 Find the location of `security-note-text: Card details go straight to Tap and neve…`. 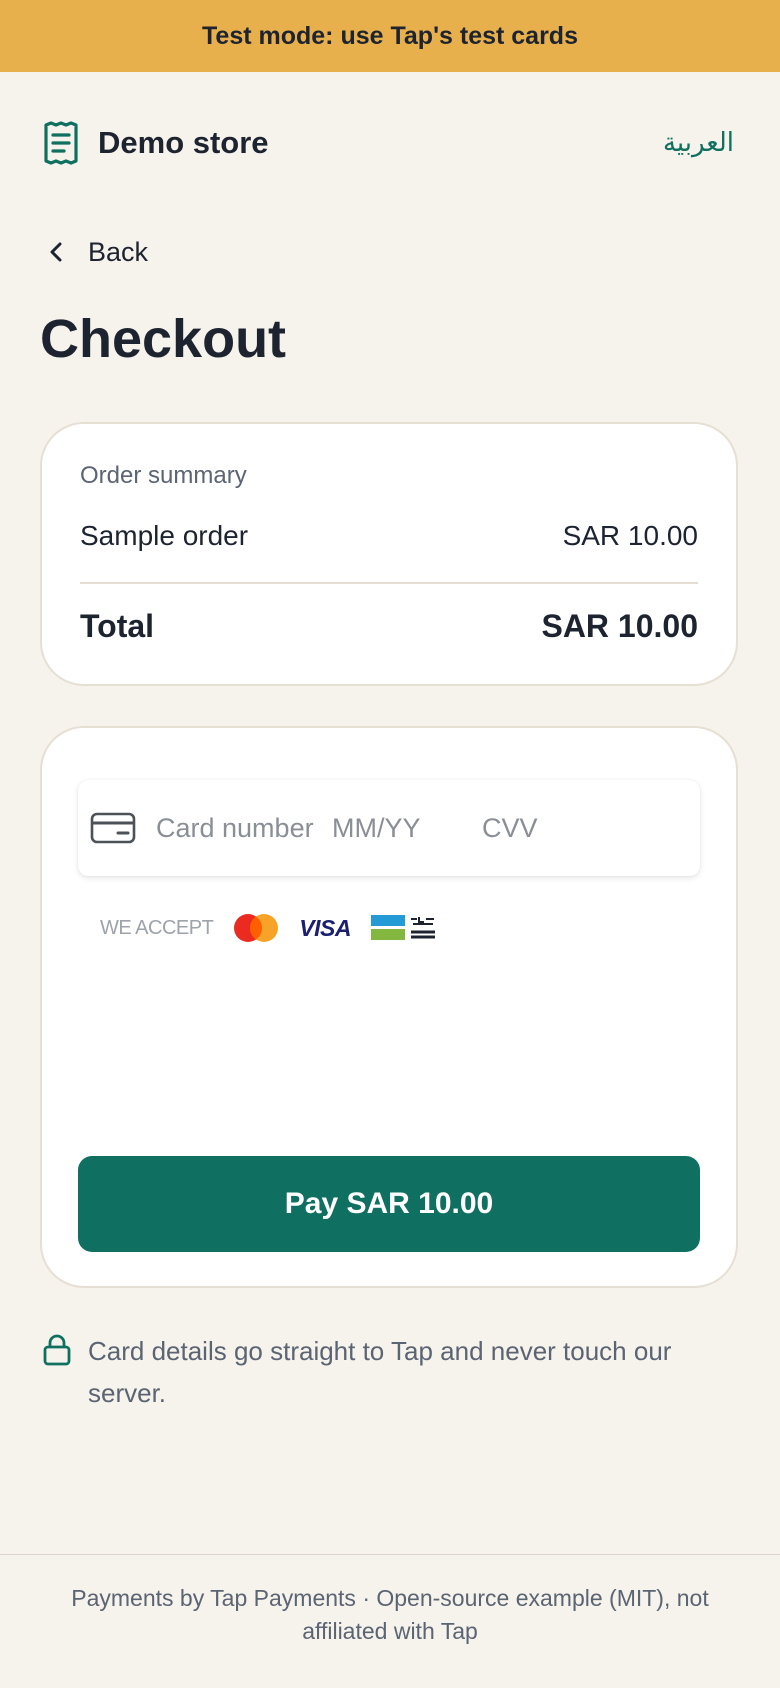

security-note-text: Card details go straight to Tap and neve… is located at coordinates (380, 1372).